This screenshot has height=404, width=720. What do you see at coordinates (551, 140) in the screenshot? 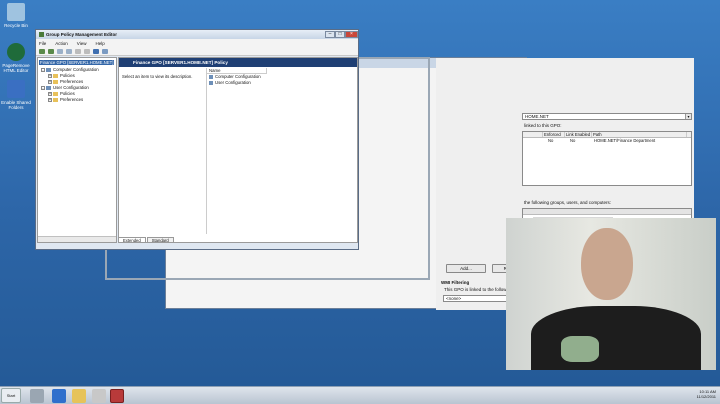
I see `cell-enforced: No` at bounding box center [551, 140].